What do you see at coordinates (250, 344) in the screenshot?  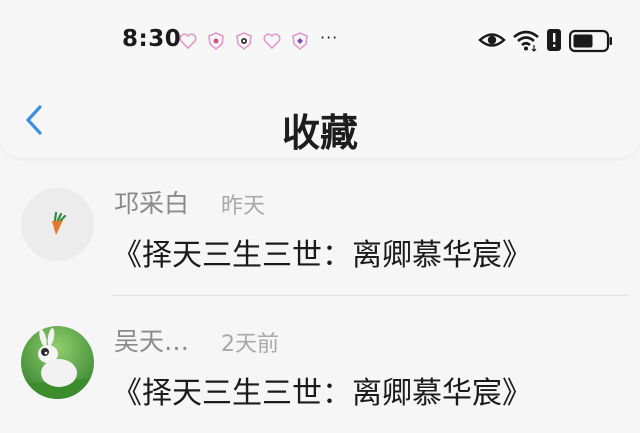 I see `timestamp: 2天前` at bounding box center [250, 344].